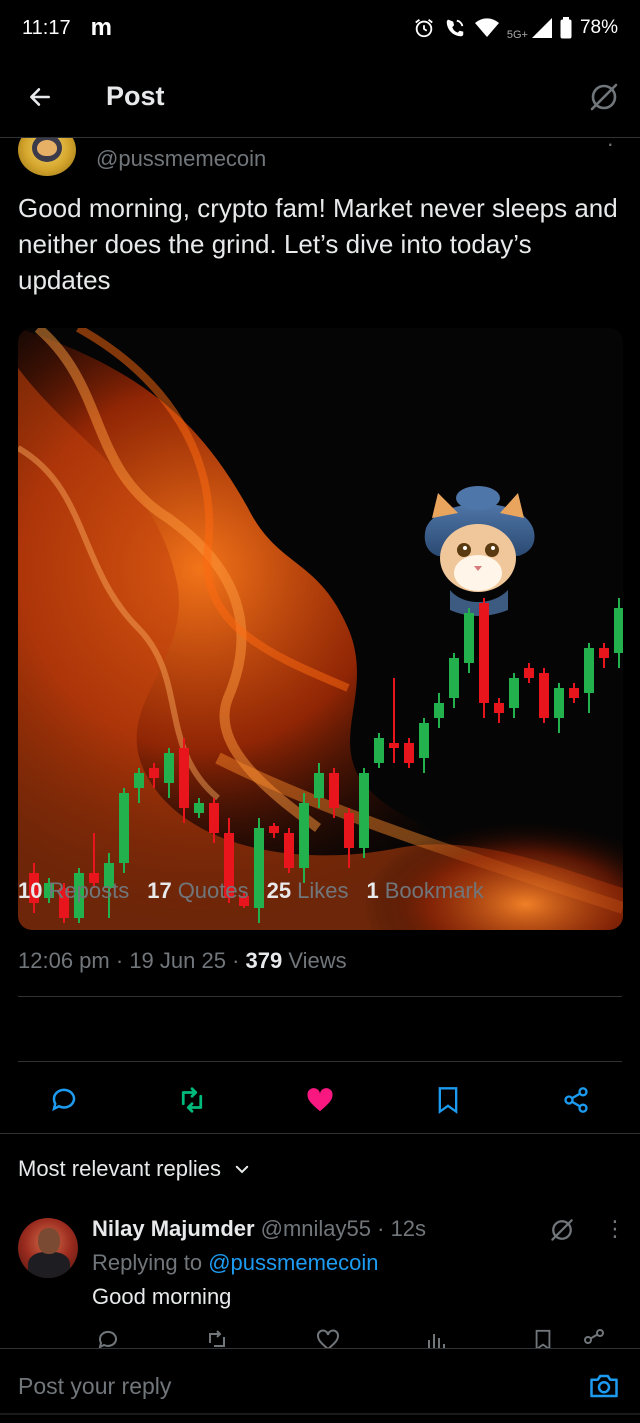  Describe the element at coordinates (181, 159) in the screenshot. I see `author-handle: @pussmemecoin` at that location.